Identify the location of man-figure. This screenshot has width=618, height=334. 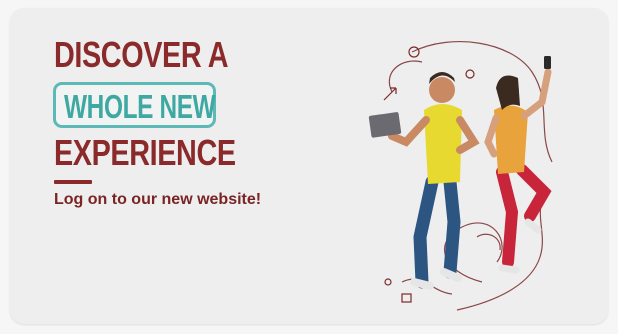
(424, 181).